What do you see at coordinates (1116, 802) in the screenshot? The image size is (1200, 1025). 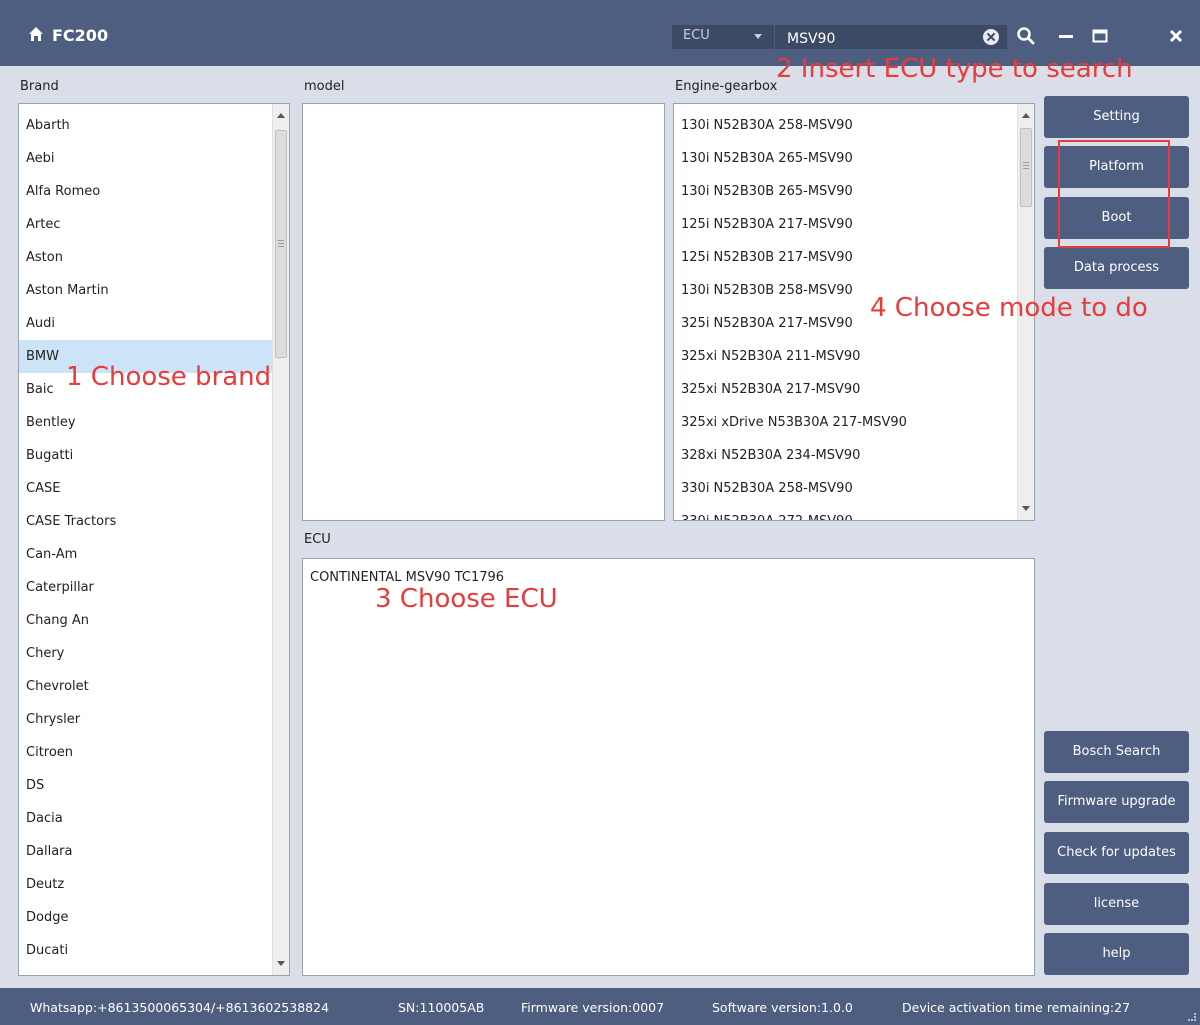 I see `firmware-upgrade-button: Firmware upgrade` at bounding box center [1116, 802].